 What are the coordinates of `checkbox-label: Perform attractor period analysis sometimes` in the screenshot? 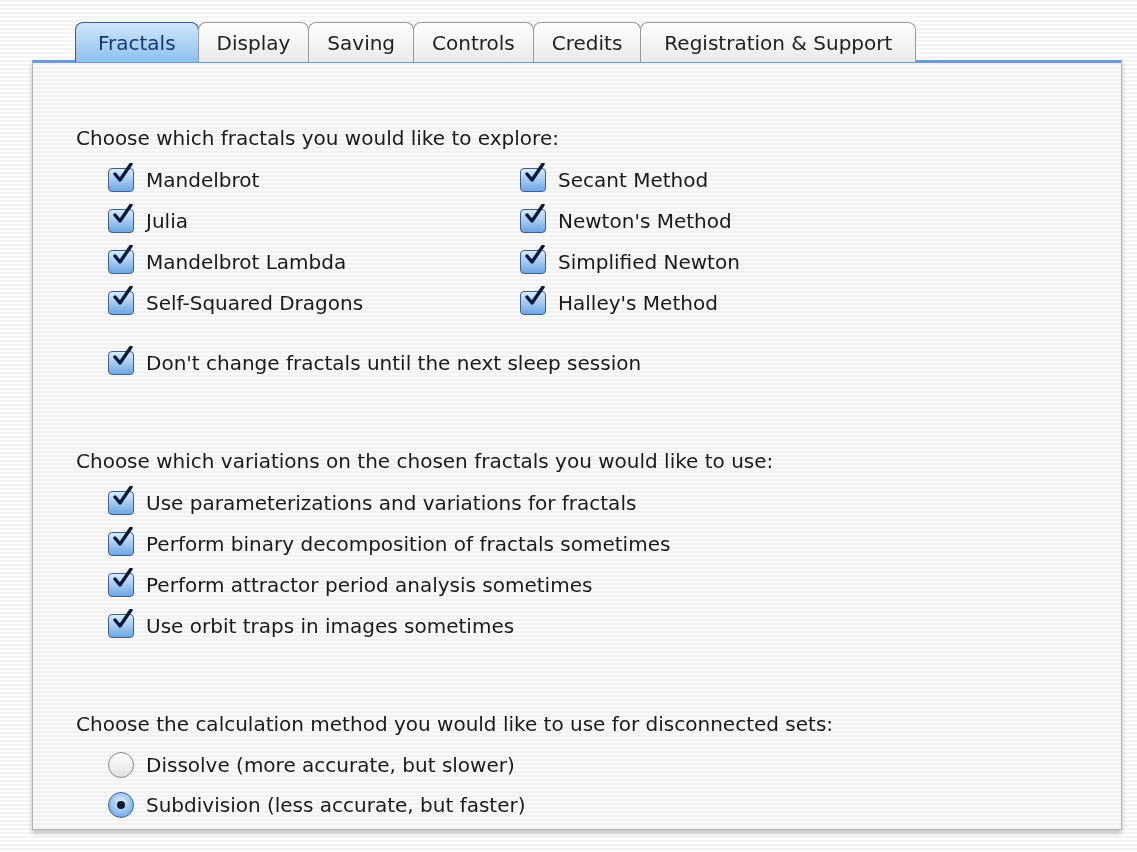 It's located at (369, 584).